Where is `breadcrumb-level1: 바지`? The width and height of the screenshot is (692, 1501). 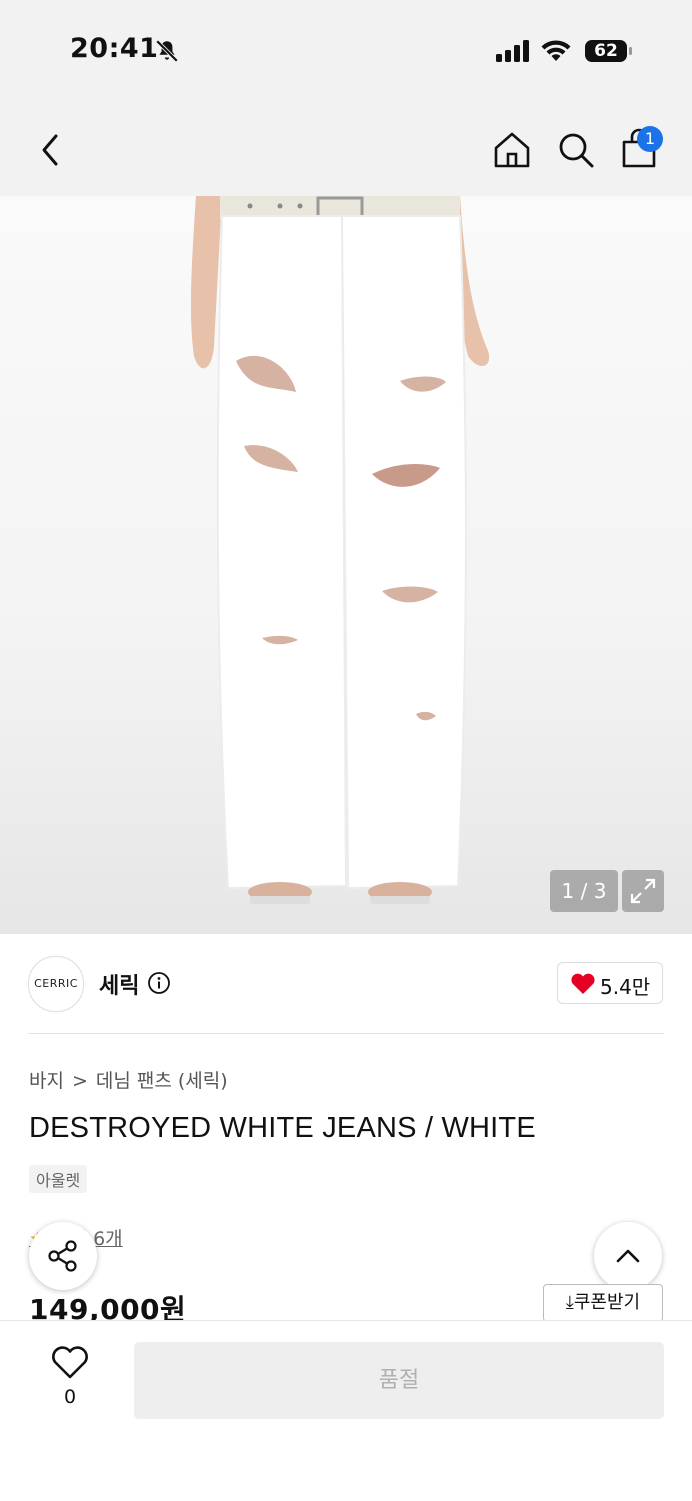 breadcrumb-level1: 바지 is located at coordinates (46, 1081).